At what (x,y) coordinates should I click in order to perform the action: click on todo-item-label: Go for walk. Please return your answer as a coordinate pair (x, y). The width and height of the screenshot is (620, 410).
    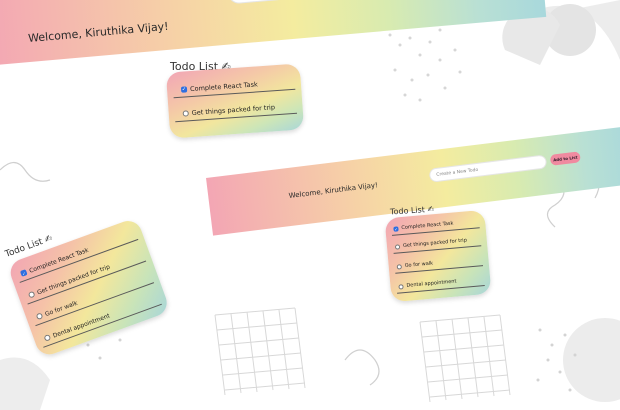
    Looking at the image, I should click on (419, 264).